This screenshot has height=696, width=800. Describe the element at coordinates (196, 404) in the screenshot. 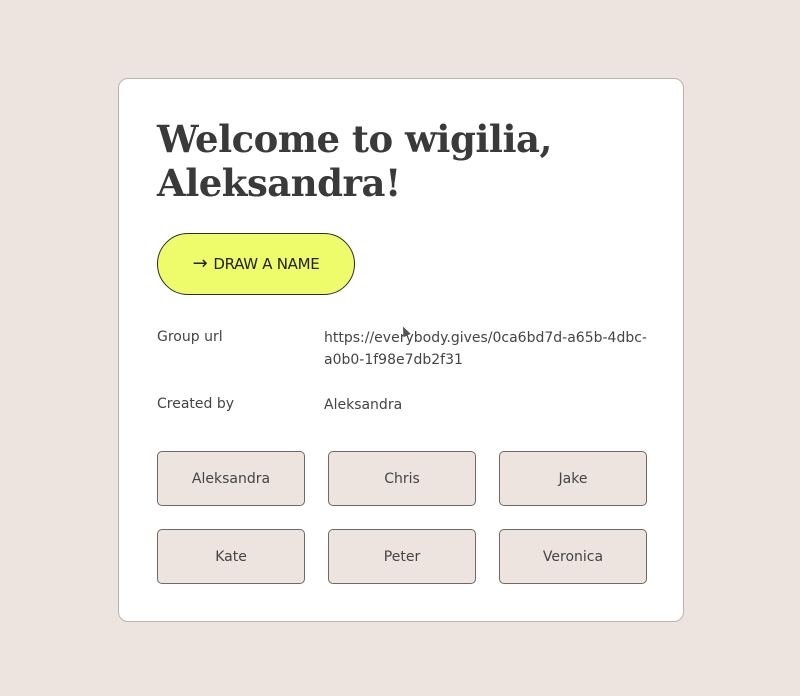

I see `created-by-label: Created by` at that location.